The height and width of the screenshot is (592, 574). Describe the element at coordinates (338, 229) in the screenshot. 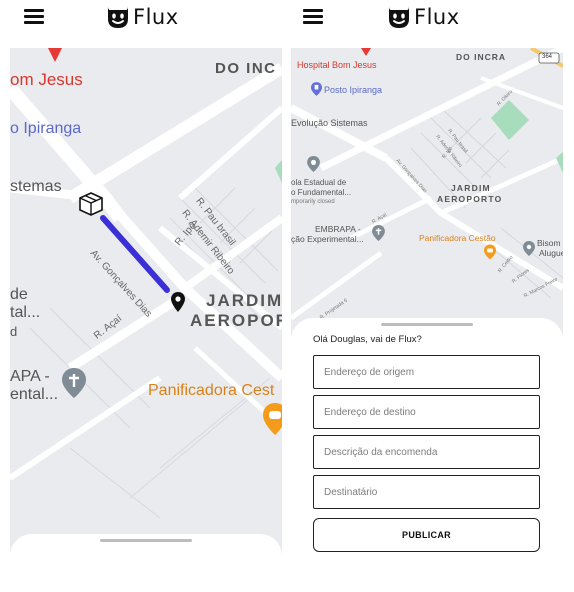

I see `map-label-embrapa-1: EMBRAPA -` at that location.